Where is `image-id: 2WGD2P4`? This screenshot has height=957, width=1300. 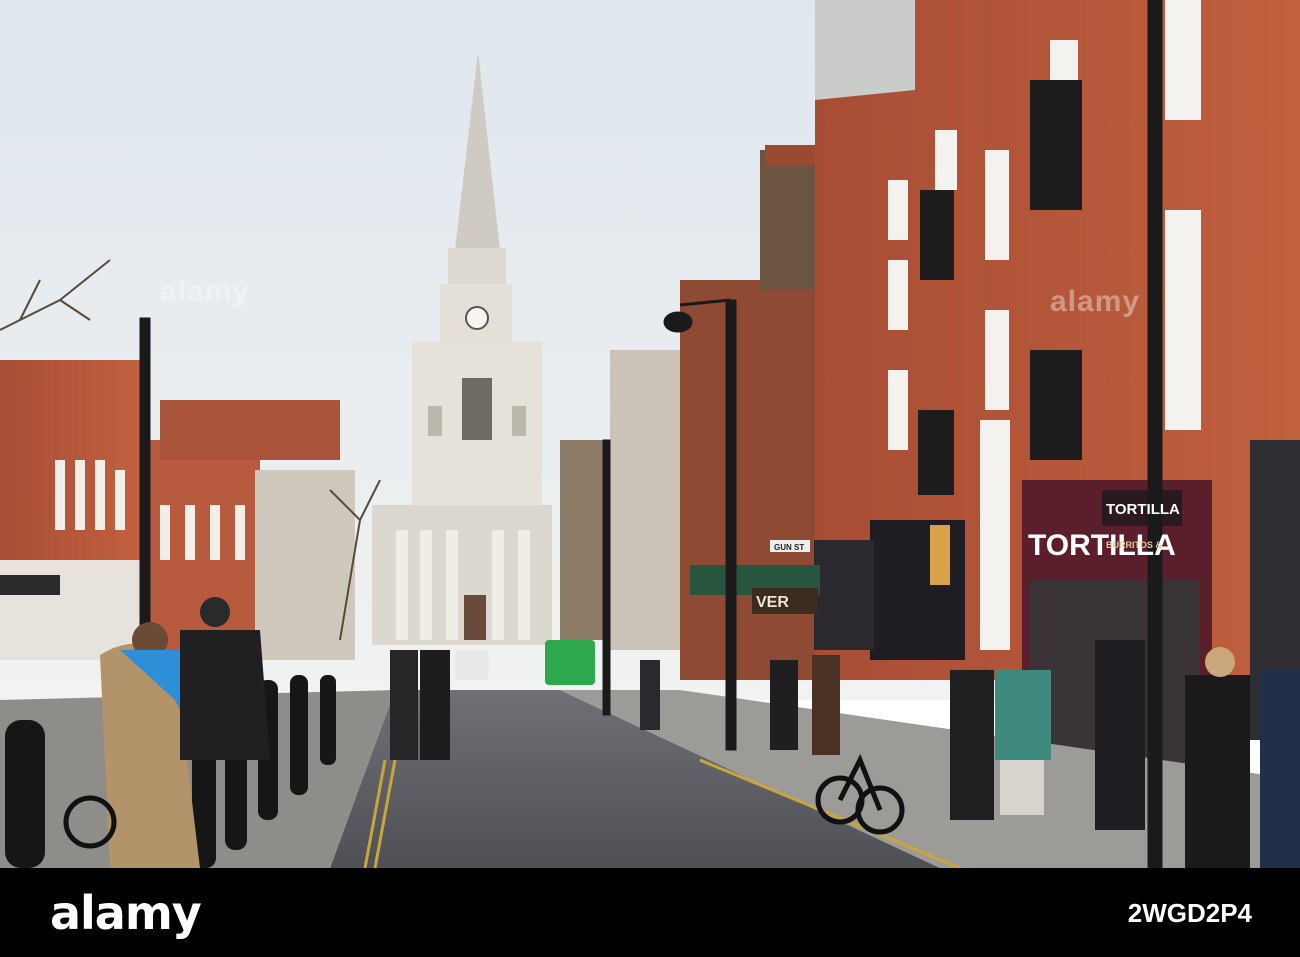 image-id: 2WGD2P4 is located at coordinates (1189, 913).